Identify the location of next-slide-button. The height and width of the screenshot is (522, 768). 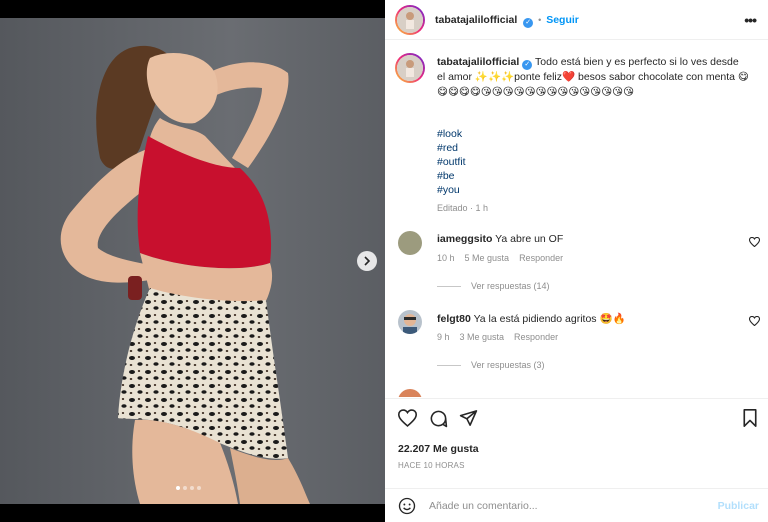
(367, 261).